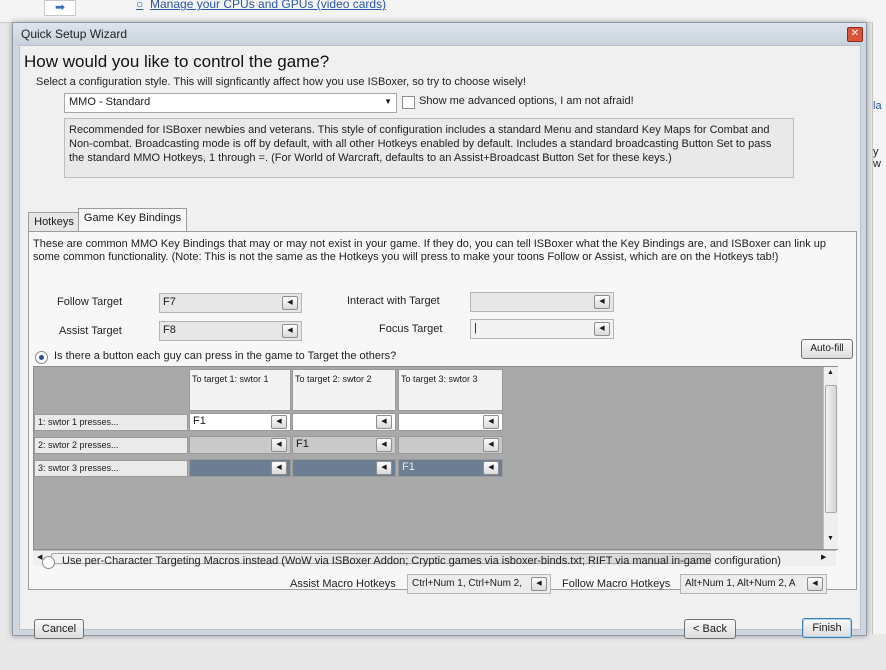 The height and width of the screenshot is (670, 886). What do you see at coordinates (879, 328) in the screenshot?
I see `background-right-panel` at bounding box center [879, 328].